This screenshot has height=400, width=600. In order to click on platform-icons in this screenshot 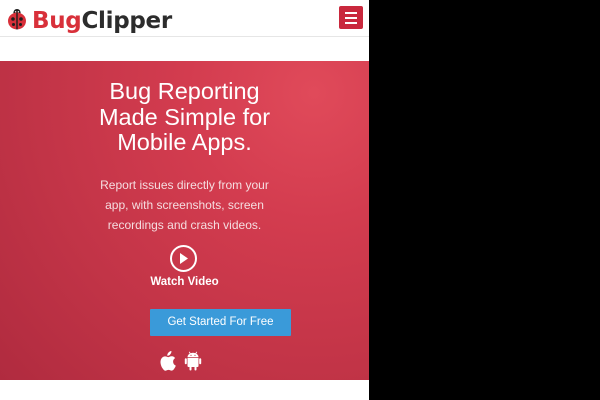, I will do `click(180, 363)`.